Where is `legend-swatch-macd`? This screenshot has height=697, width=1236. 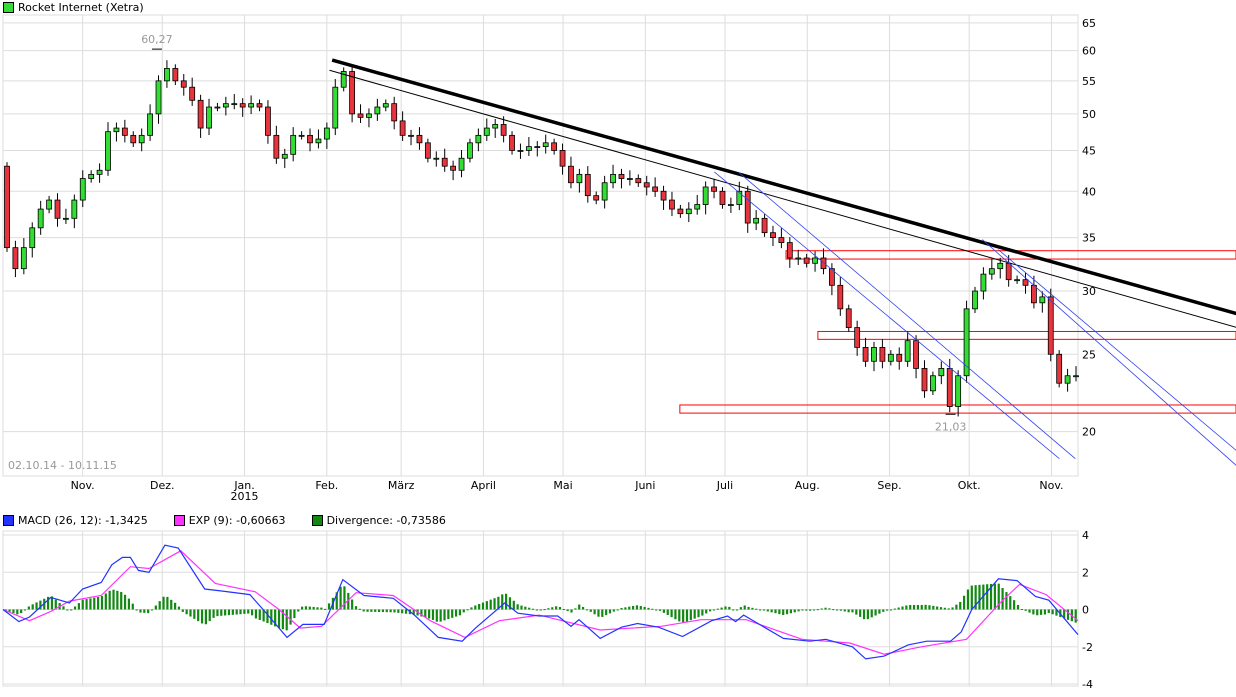
legend-swatch-macd is located at coordinates (8, 520).